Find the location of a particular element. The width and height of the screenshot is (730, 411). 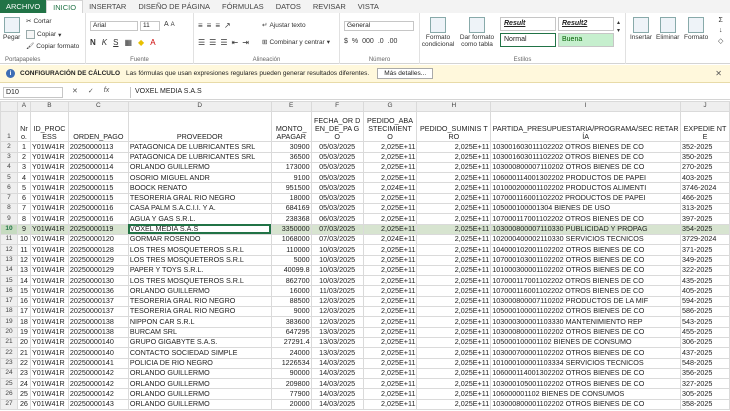

row-header: 24 is located at coordinates (9, 373).